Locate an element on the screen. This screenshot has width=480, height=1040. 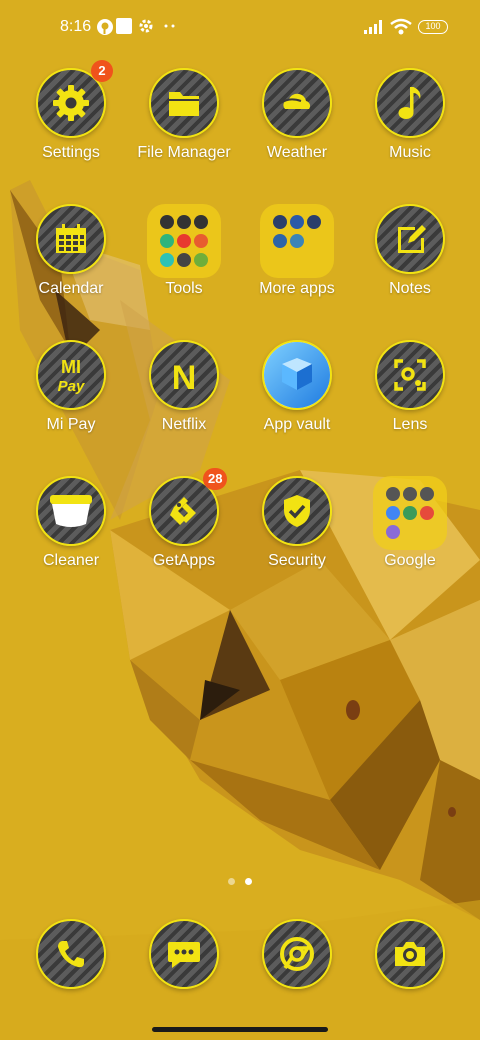
google-app-icon is located at coordinates (393, 513).